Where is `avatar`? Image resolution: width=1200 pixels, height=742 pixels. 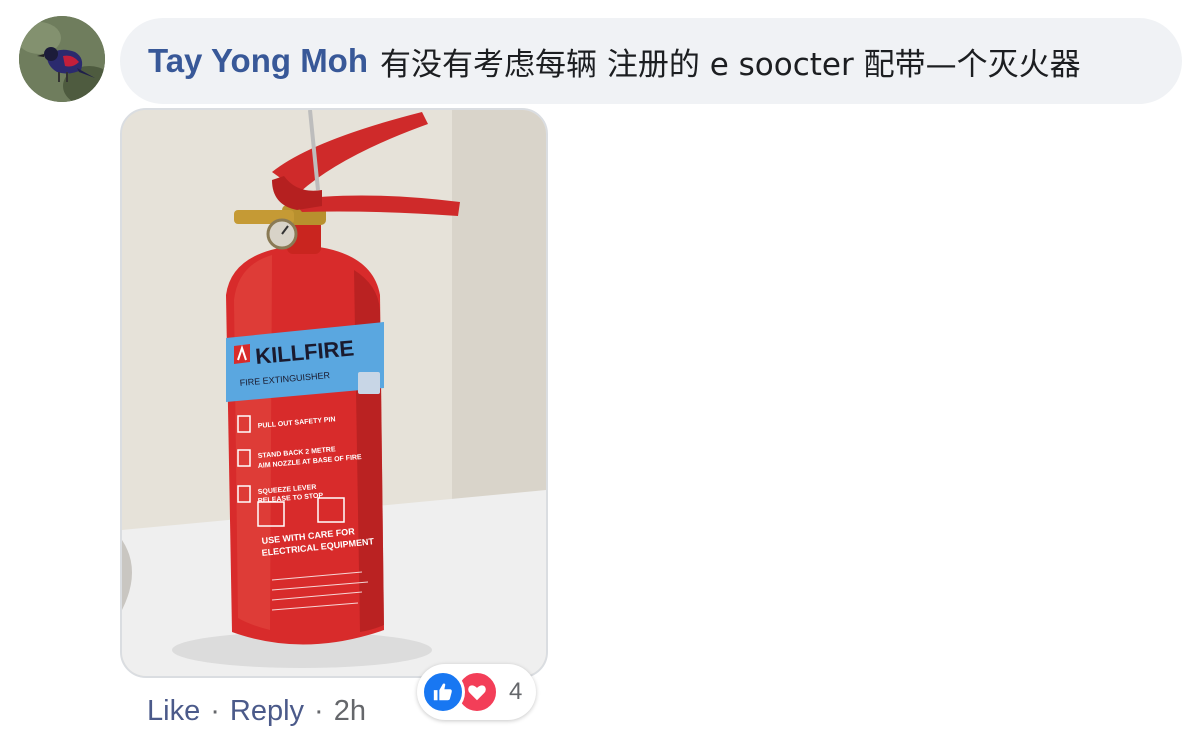
avatar is located at coordinates (62, 59).